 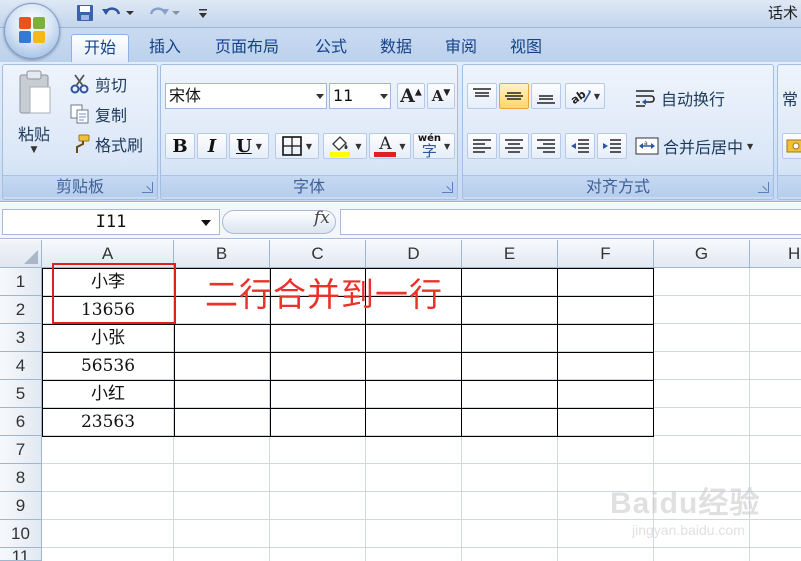 What do you see at coordinates (331, 48) in the screenshot?
I see `tab-formulas: 公式` at bounding box center [331, 48].